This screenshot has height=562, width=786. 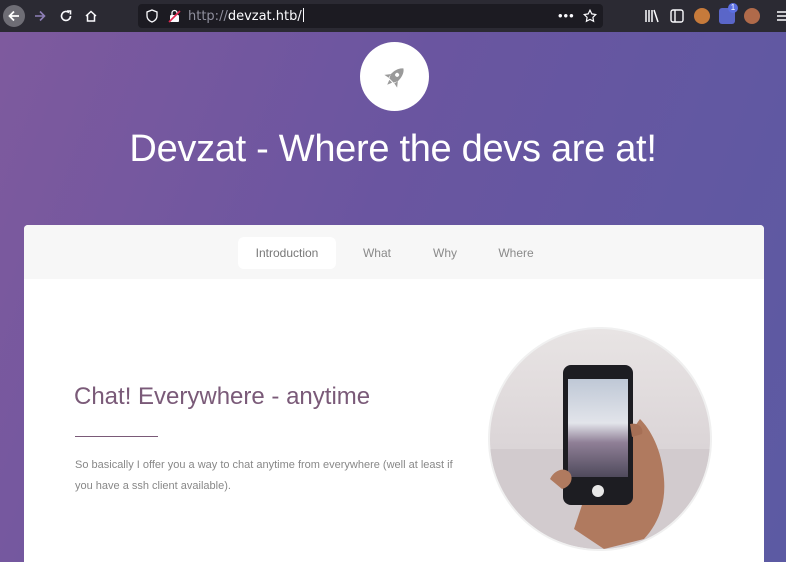 I want to click on shield-icon, so click(x=152, y=16).